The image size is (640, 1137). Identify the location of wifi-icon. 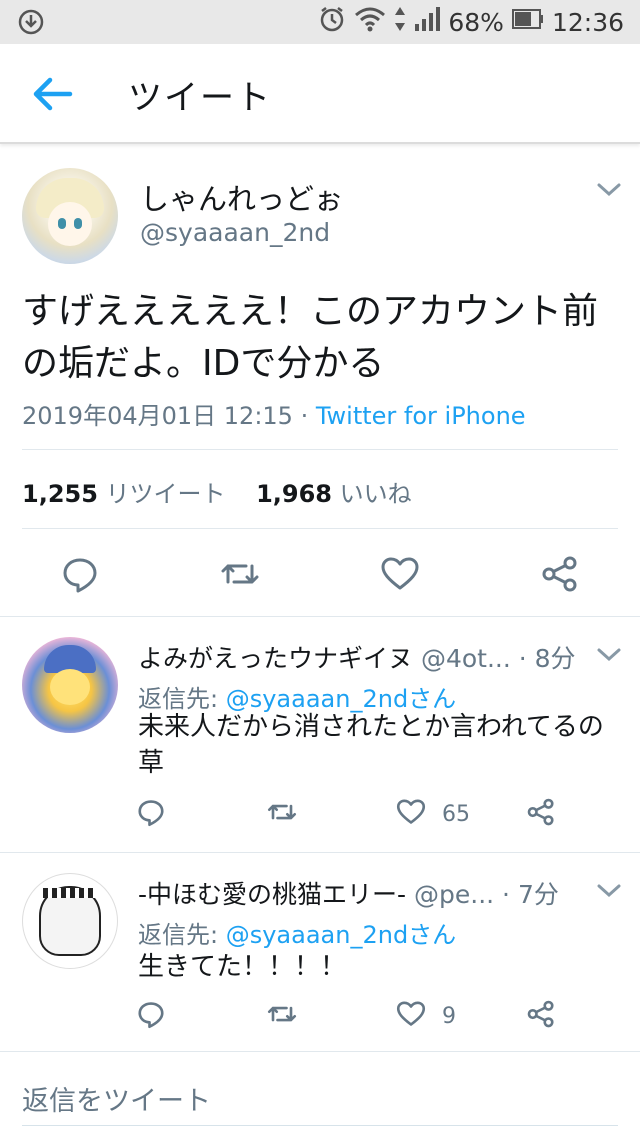
(370, 22).